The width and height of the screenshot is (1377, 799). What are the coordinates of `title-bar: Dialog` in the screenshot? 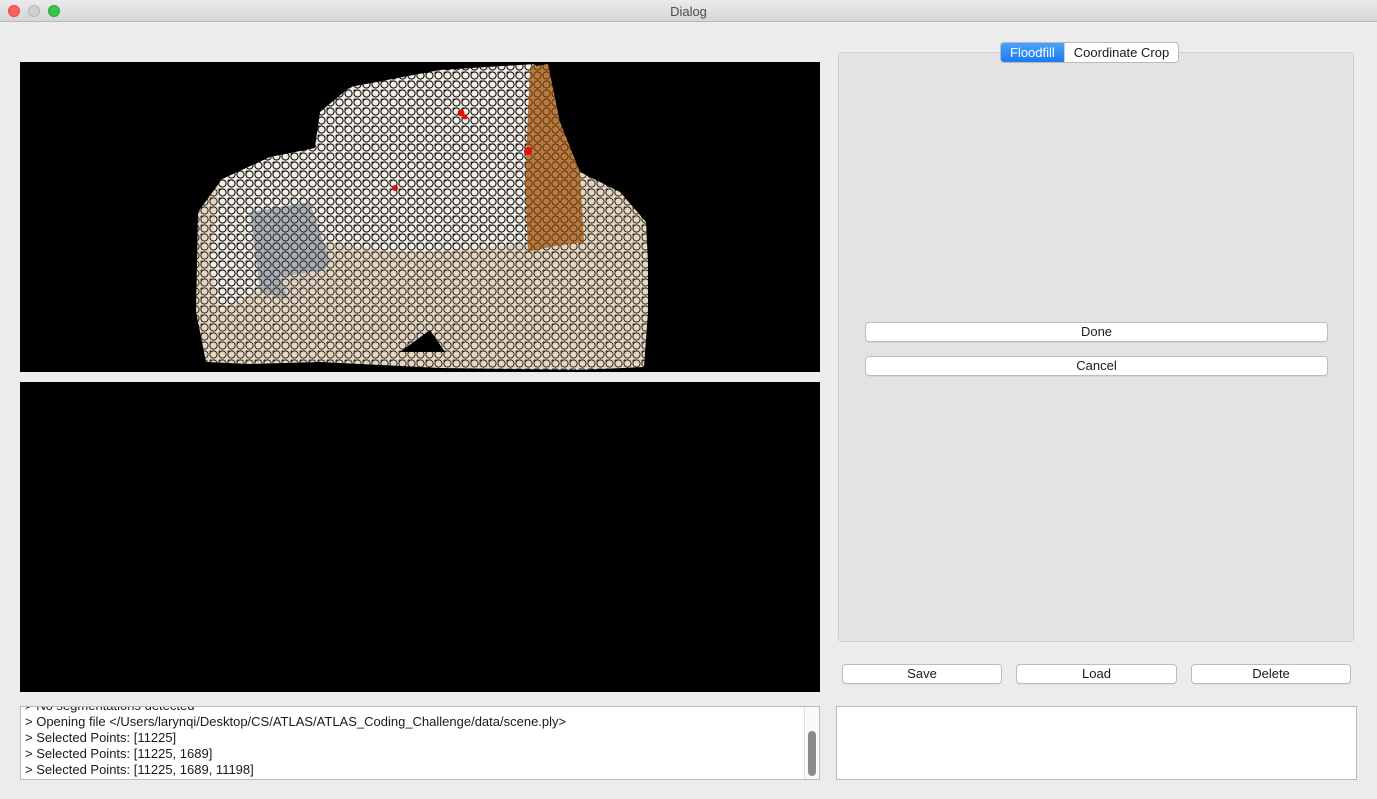 It's located at (688, 11).